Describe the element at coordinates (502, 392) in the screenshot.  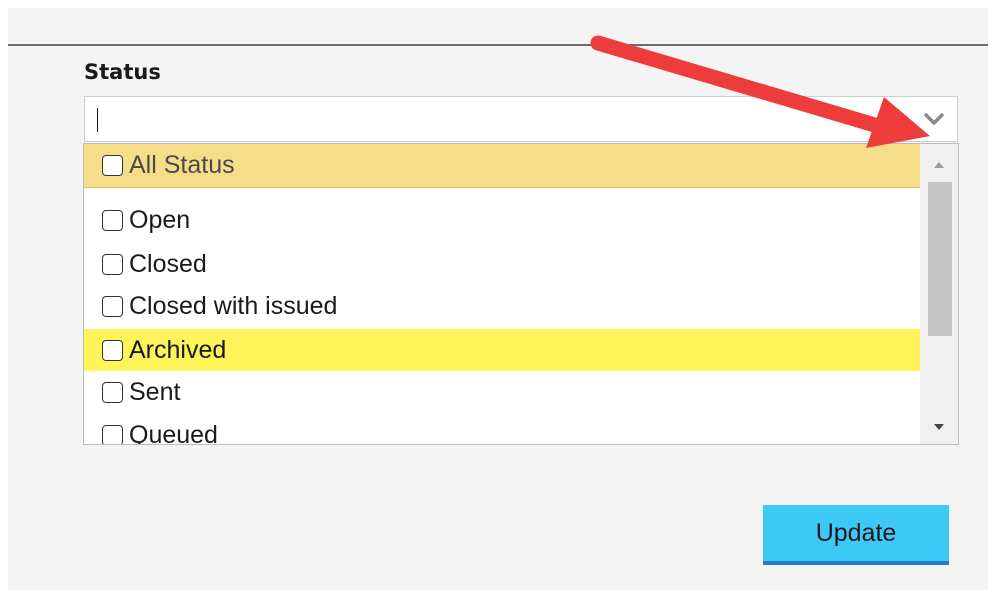
I see `status-option-sent: Sent` at that location.